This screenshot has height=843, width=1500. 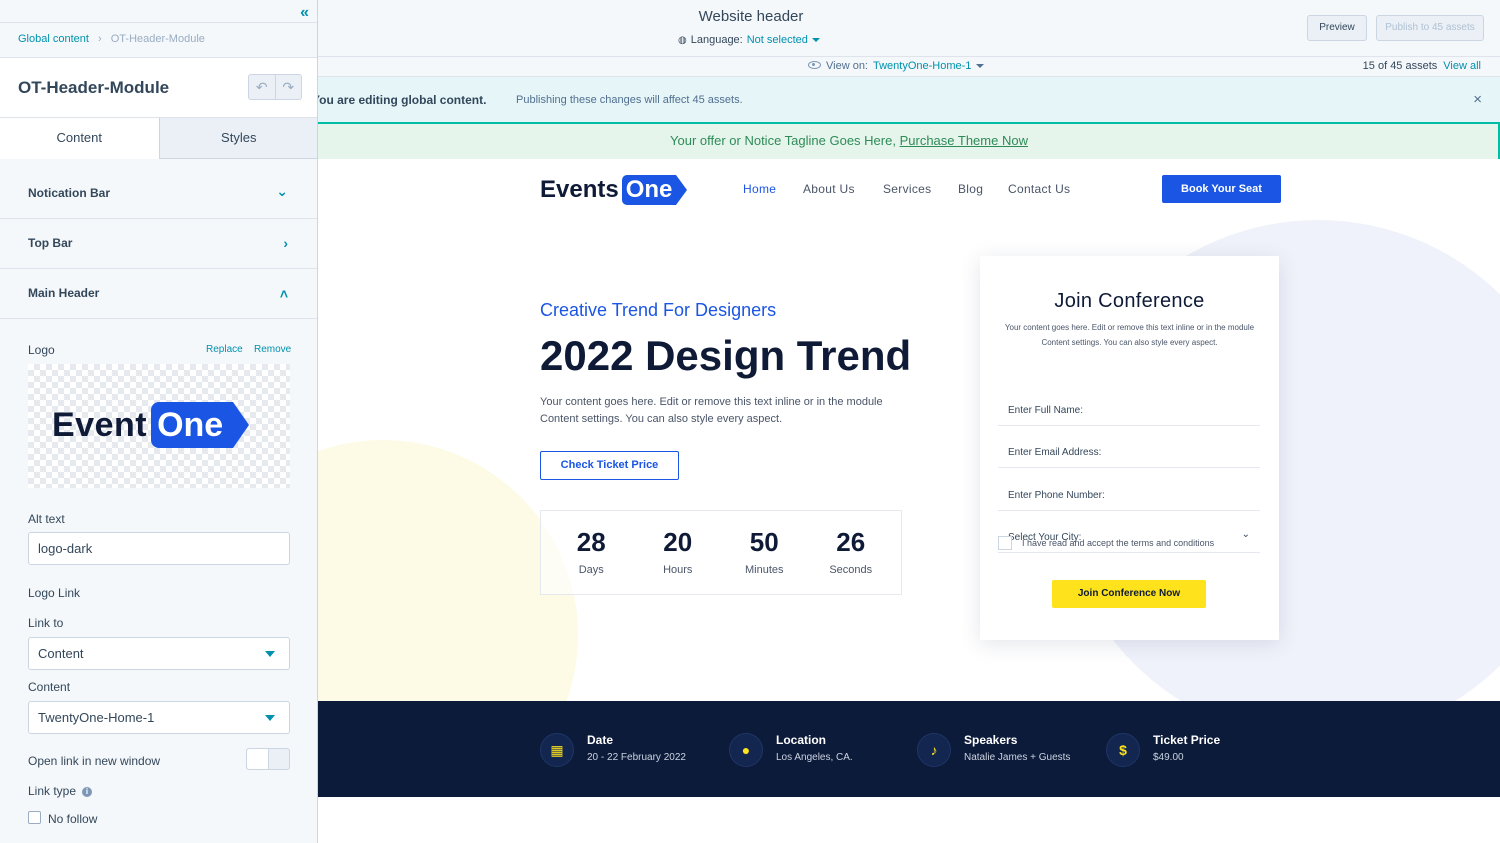 What do you see at coordinates (847, 66) in the screenshot?
I see `view-on-label: View on:` at bounding box center [847, 66].